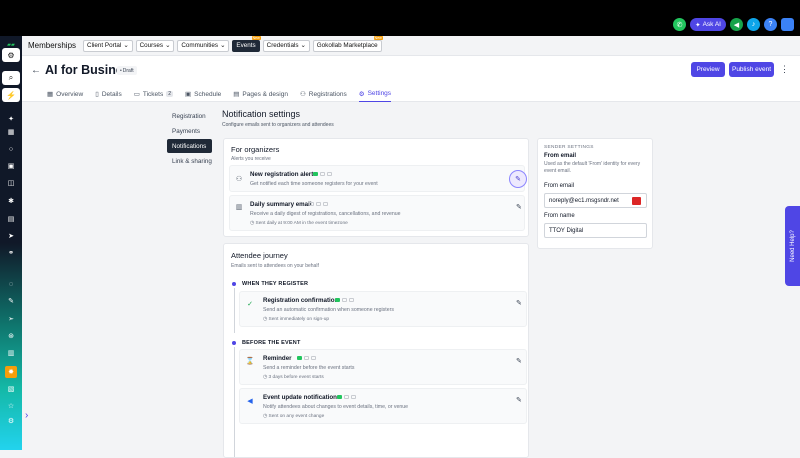 This screenshot has width=800, height=458. Describe the element at coordinates (189, 161) in the screenshot. I see `settings-nav-link-sharing: Link & sharing` at that location.